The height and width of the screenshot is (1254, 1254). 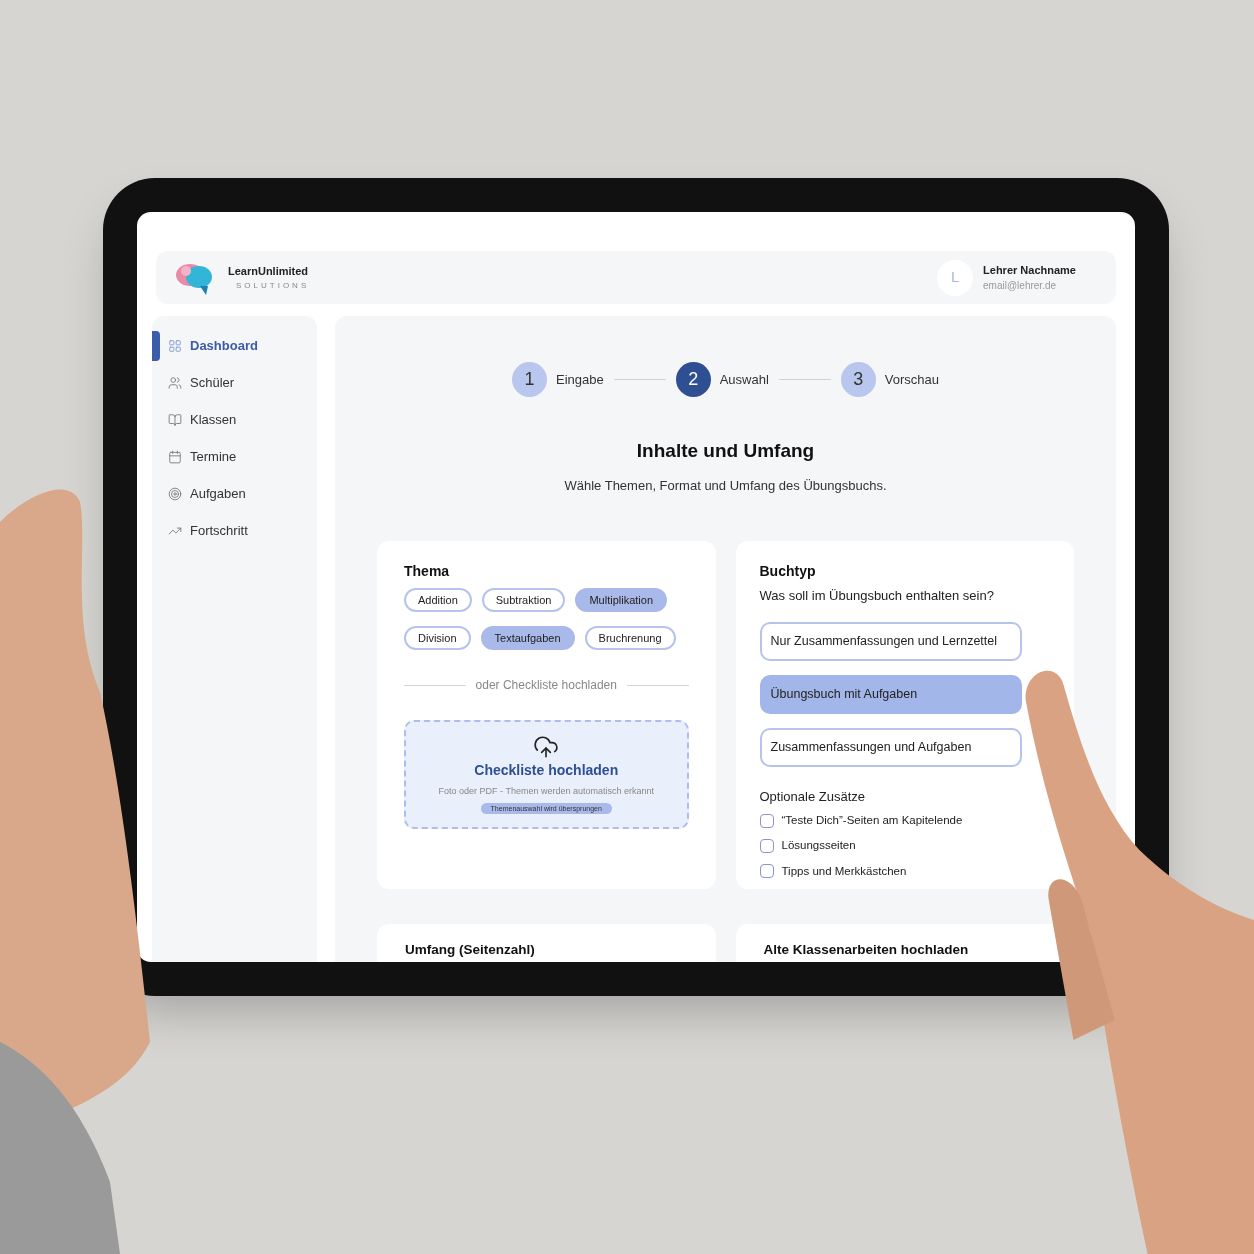 I want to click on card-question: Was soll im Übungsbuch enthalten sein?, so click(x=877, y=596).